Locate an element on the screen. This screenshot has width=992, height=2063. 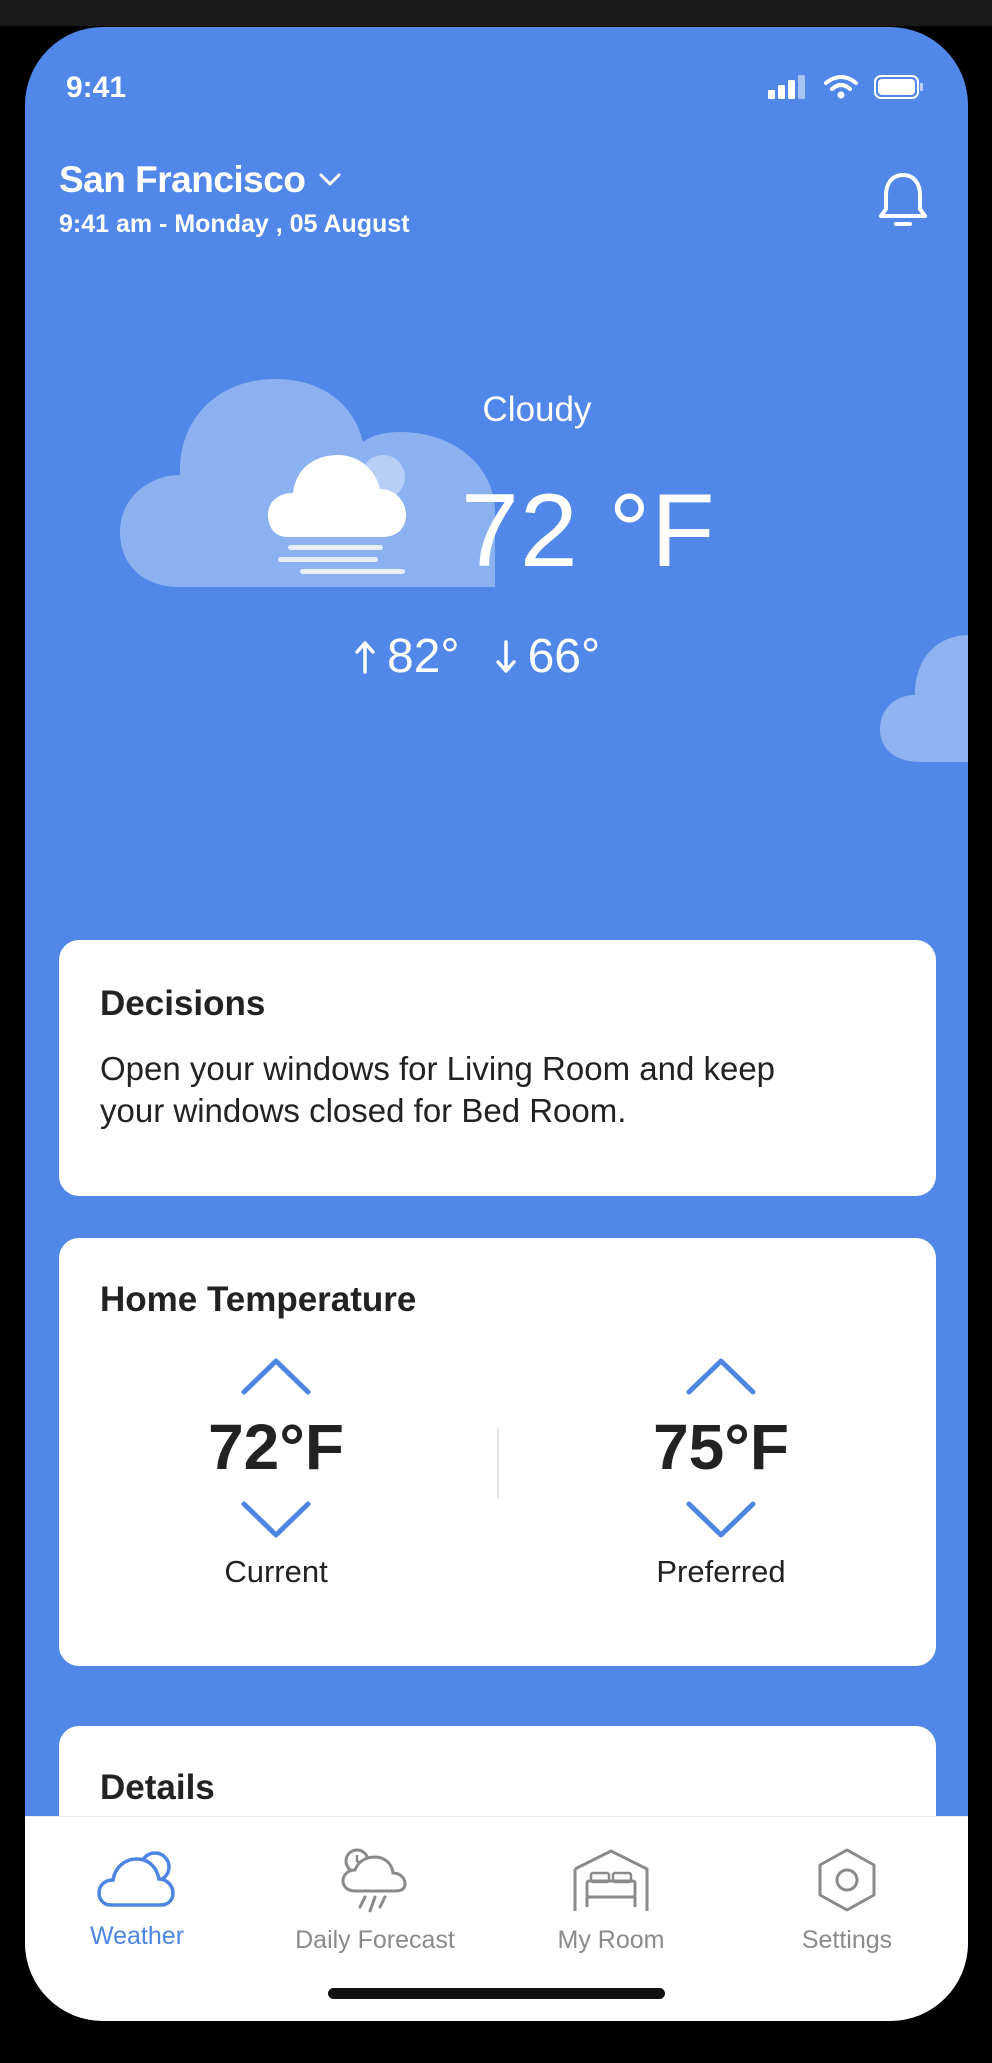
tab-settings: Settings is located at coordinates (847, 1901).